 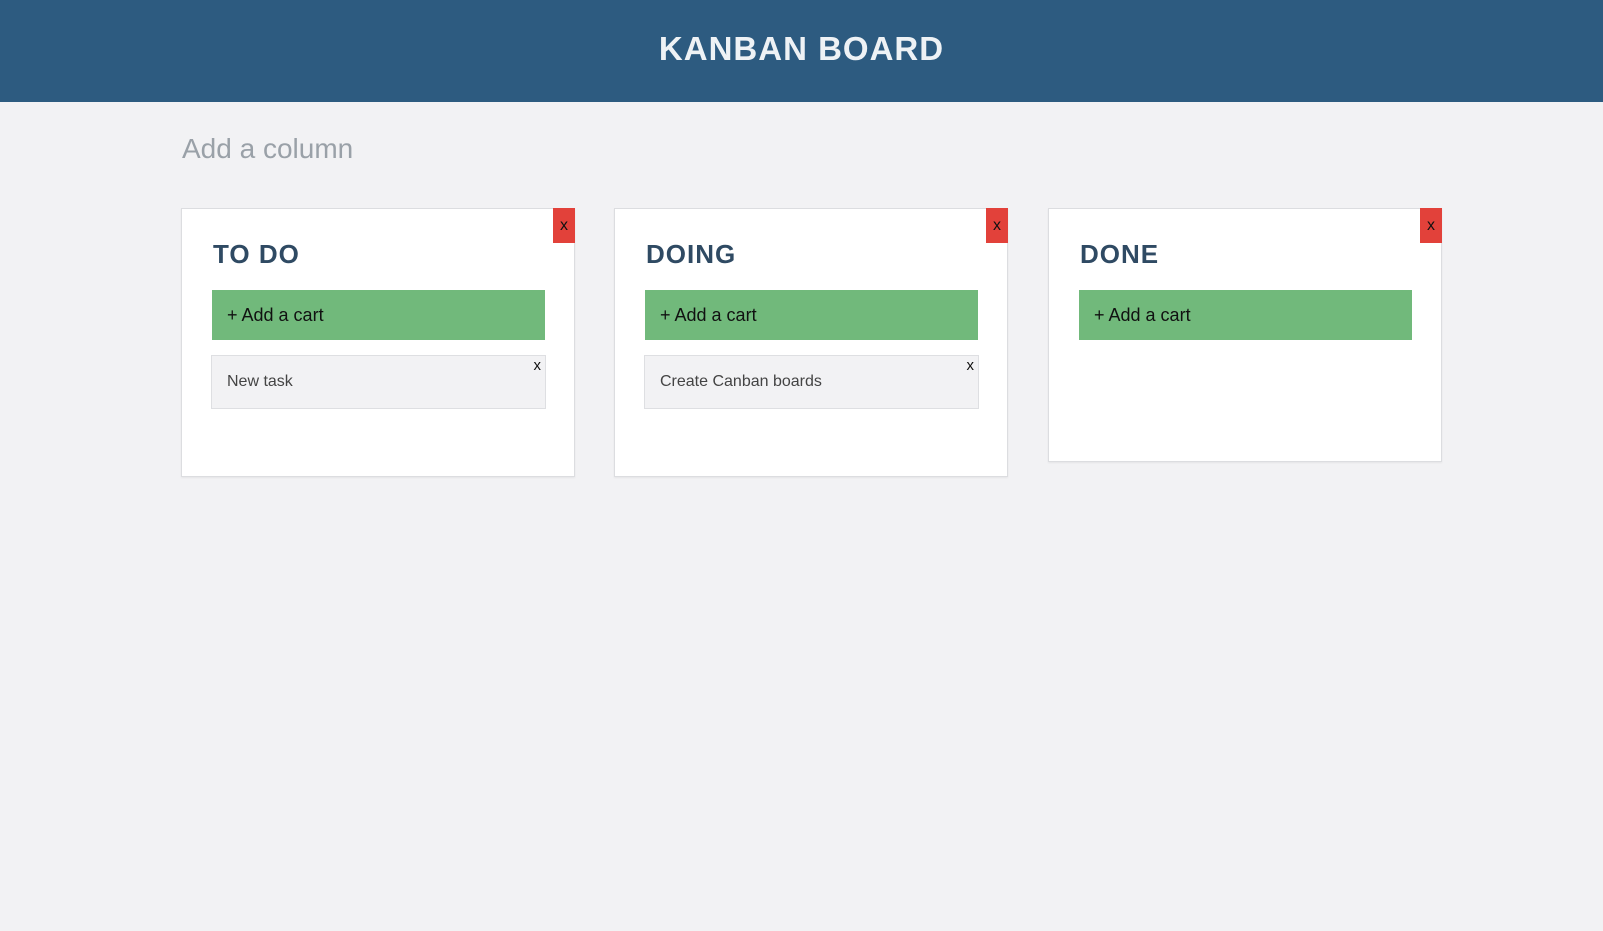 What do you see at coordinates (260, 381) in the screenshot?
I see `card-text: New task` at bounding box center [260, 381].